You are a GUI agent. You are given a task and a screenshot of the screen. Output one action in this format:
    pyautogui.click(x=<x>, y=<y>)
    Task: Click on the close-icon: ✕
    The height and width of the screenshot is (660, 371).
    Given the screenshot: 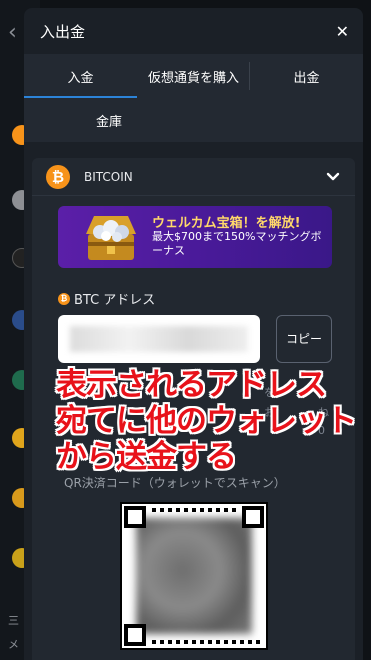 What is the action you would take?
    pyautogui.click(x=342, y=31)
    